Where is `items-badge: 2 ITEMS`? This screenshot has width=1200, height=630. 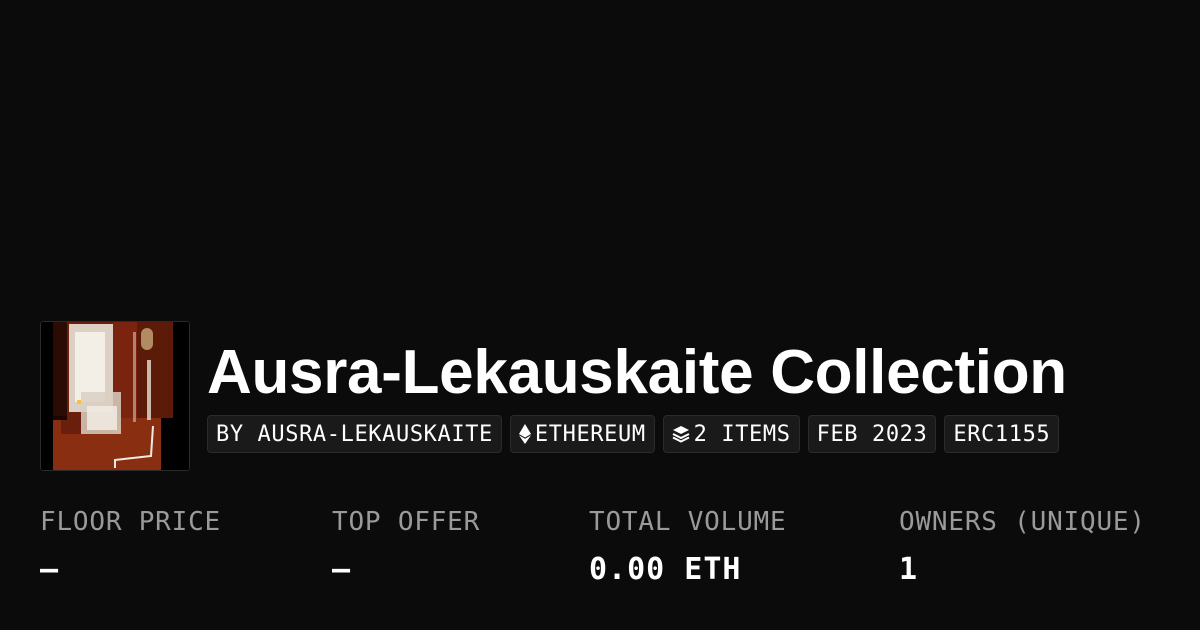 items-badge: 2 ITEMS is located at coordinates (731, 434).